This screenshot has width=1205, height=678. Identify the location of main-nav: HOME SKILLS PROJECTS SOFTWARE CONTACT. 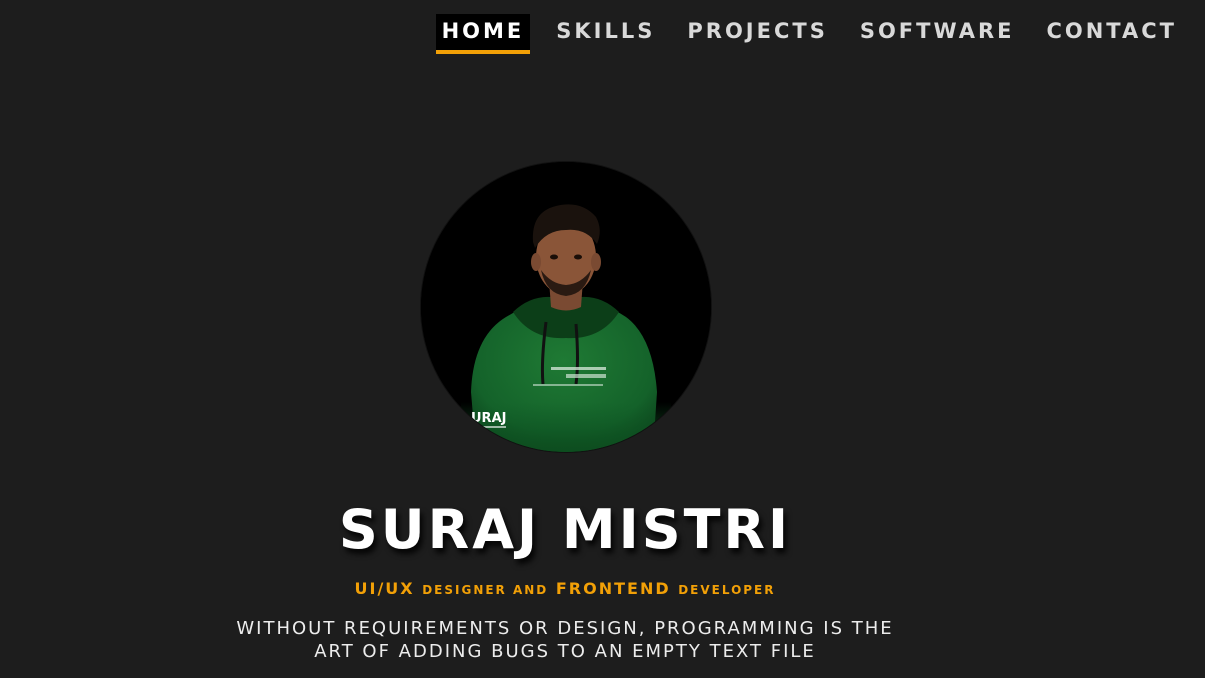
(809, 34).